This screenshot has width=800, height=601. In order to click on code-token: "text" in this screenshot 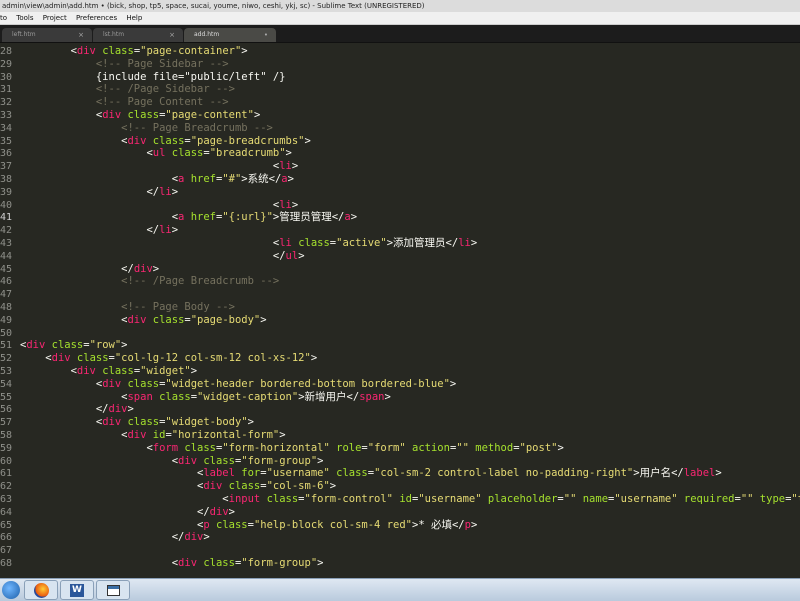, I will do `click(795, 499)`.